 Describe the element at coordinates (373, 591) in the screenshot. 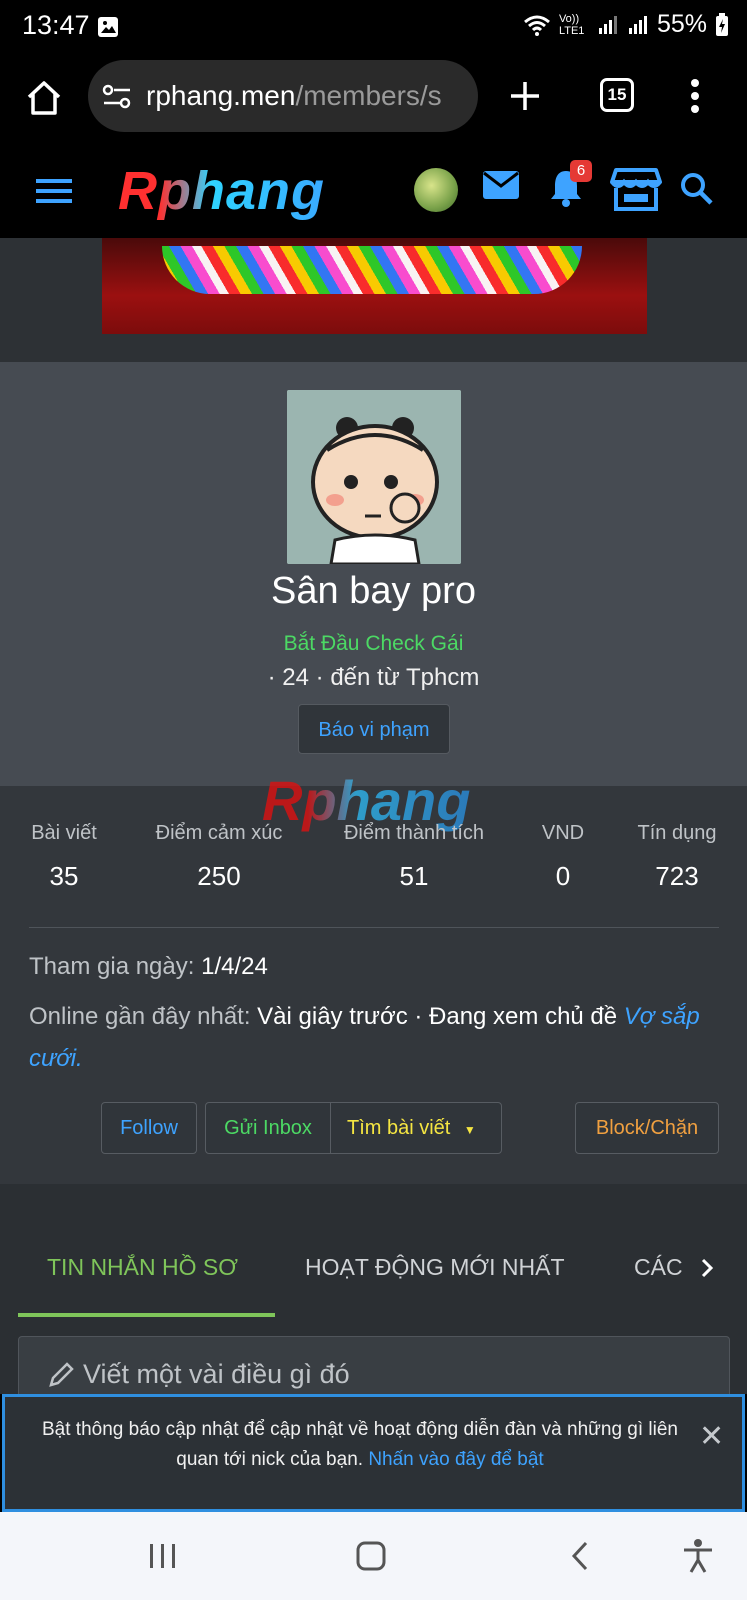

I see `profile-username: Sân bay pro` at that location.